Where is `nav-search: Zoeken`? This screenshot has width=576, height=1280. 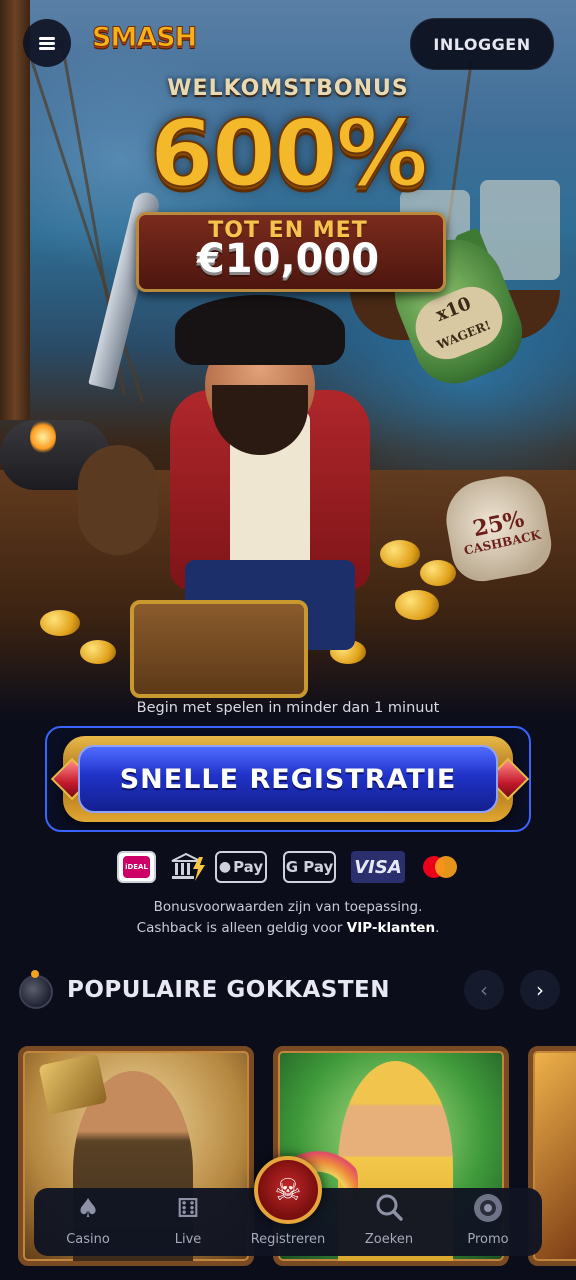 nav-search: Zoeken is located at coordinates (389, 1219).